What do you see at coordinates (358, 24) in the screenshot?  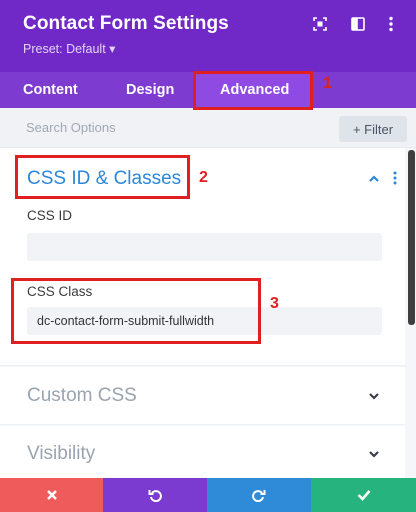 I see `sidebar-toggle-icon` at bounding box center [358, 24].